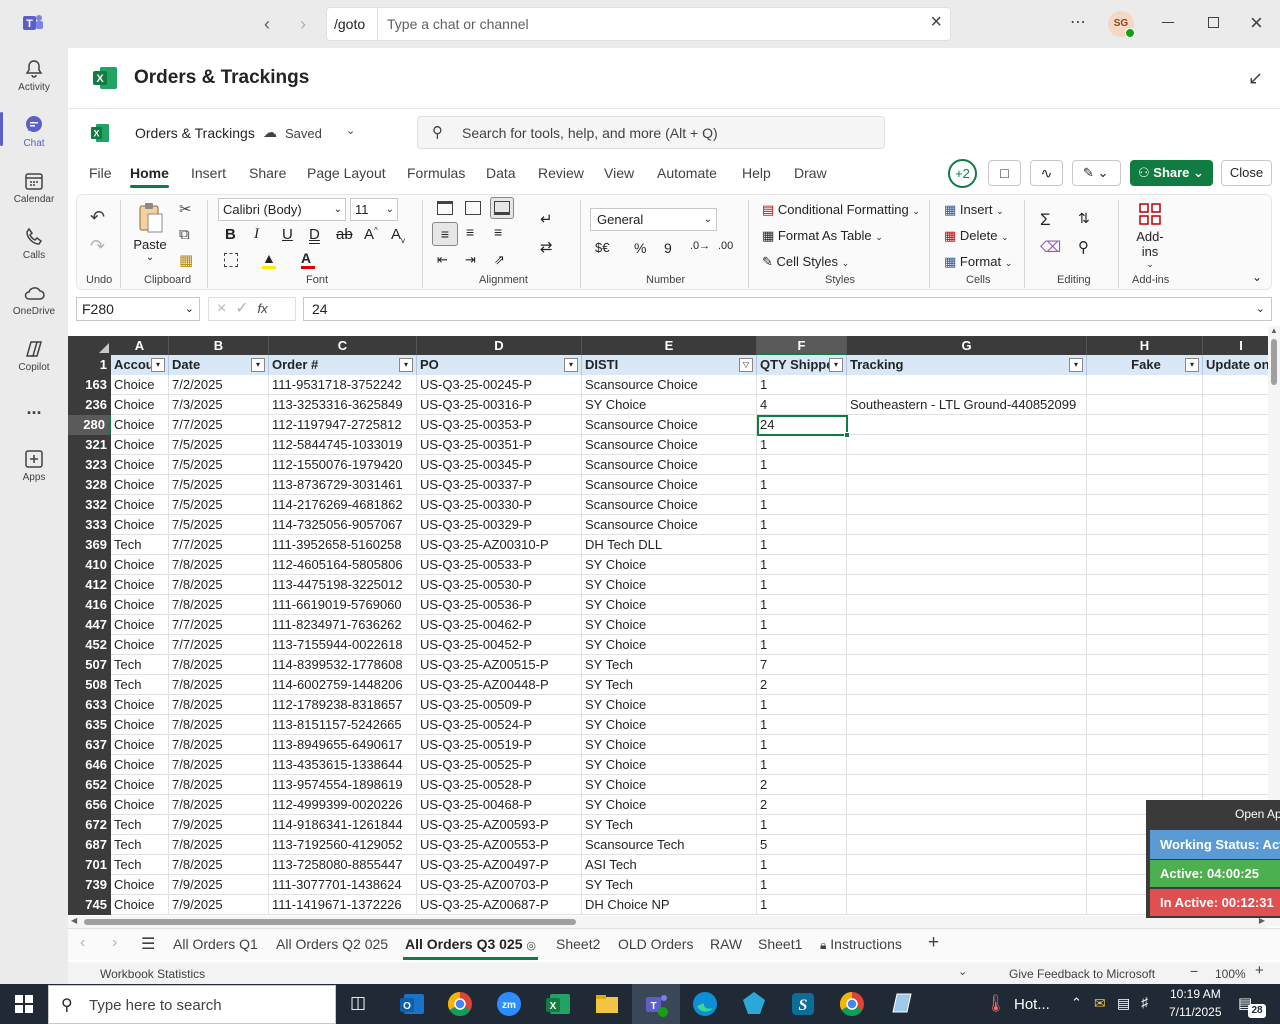  I want to click on format-as-table-button: ▦ Format As Table ⌄, so click(822, 236).